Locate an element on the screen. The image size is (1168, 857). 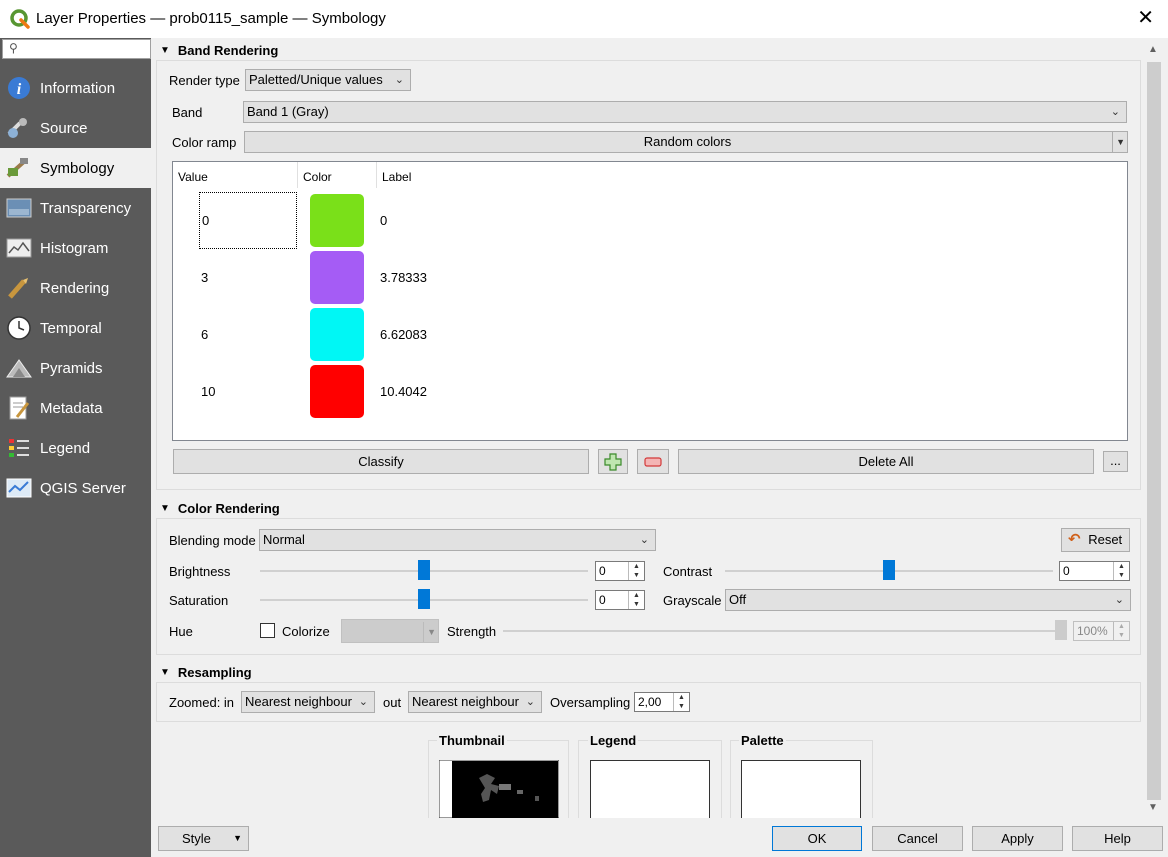
color-rendering-header: ▼ Color Rendering is located at coordinates (220, 508).